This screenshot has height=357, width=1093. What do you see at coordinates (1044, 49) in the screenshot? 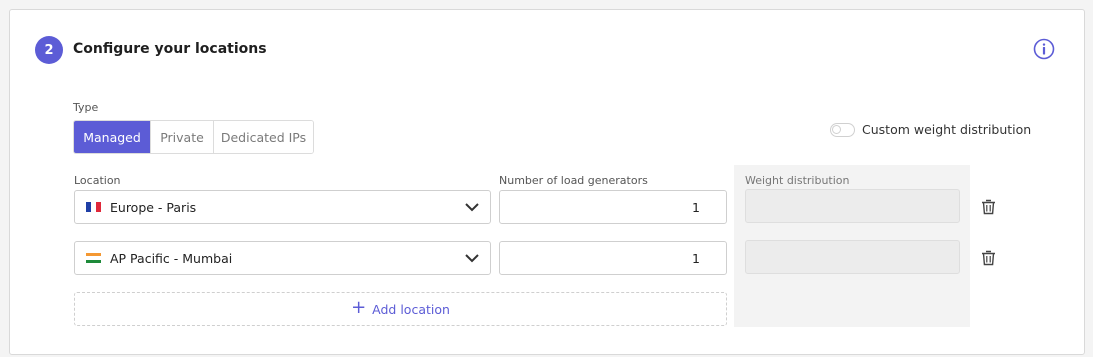
I see `info-icon` at bounding box center [1044, 49].